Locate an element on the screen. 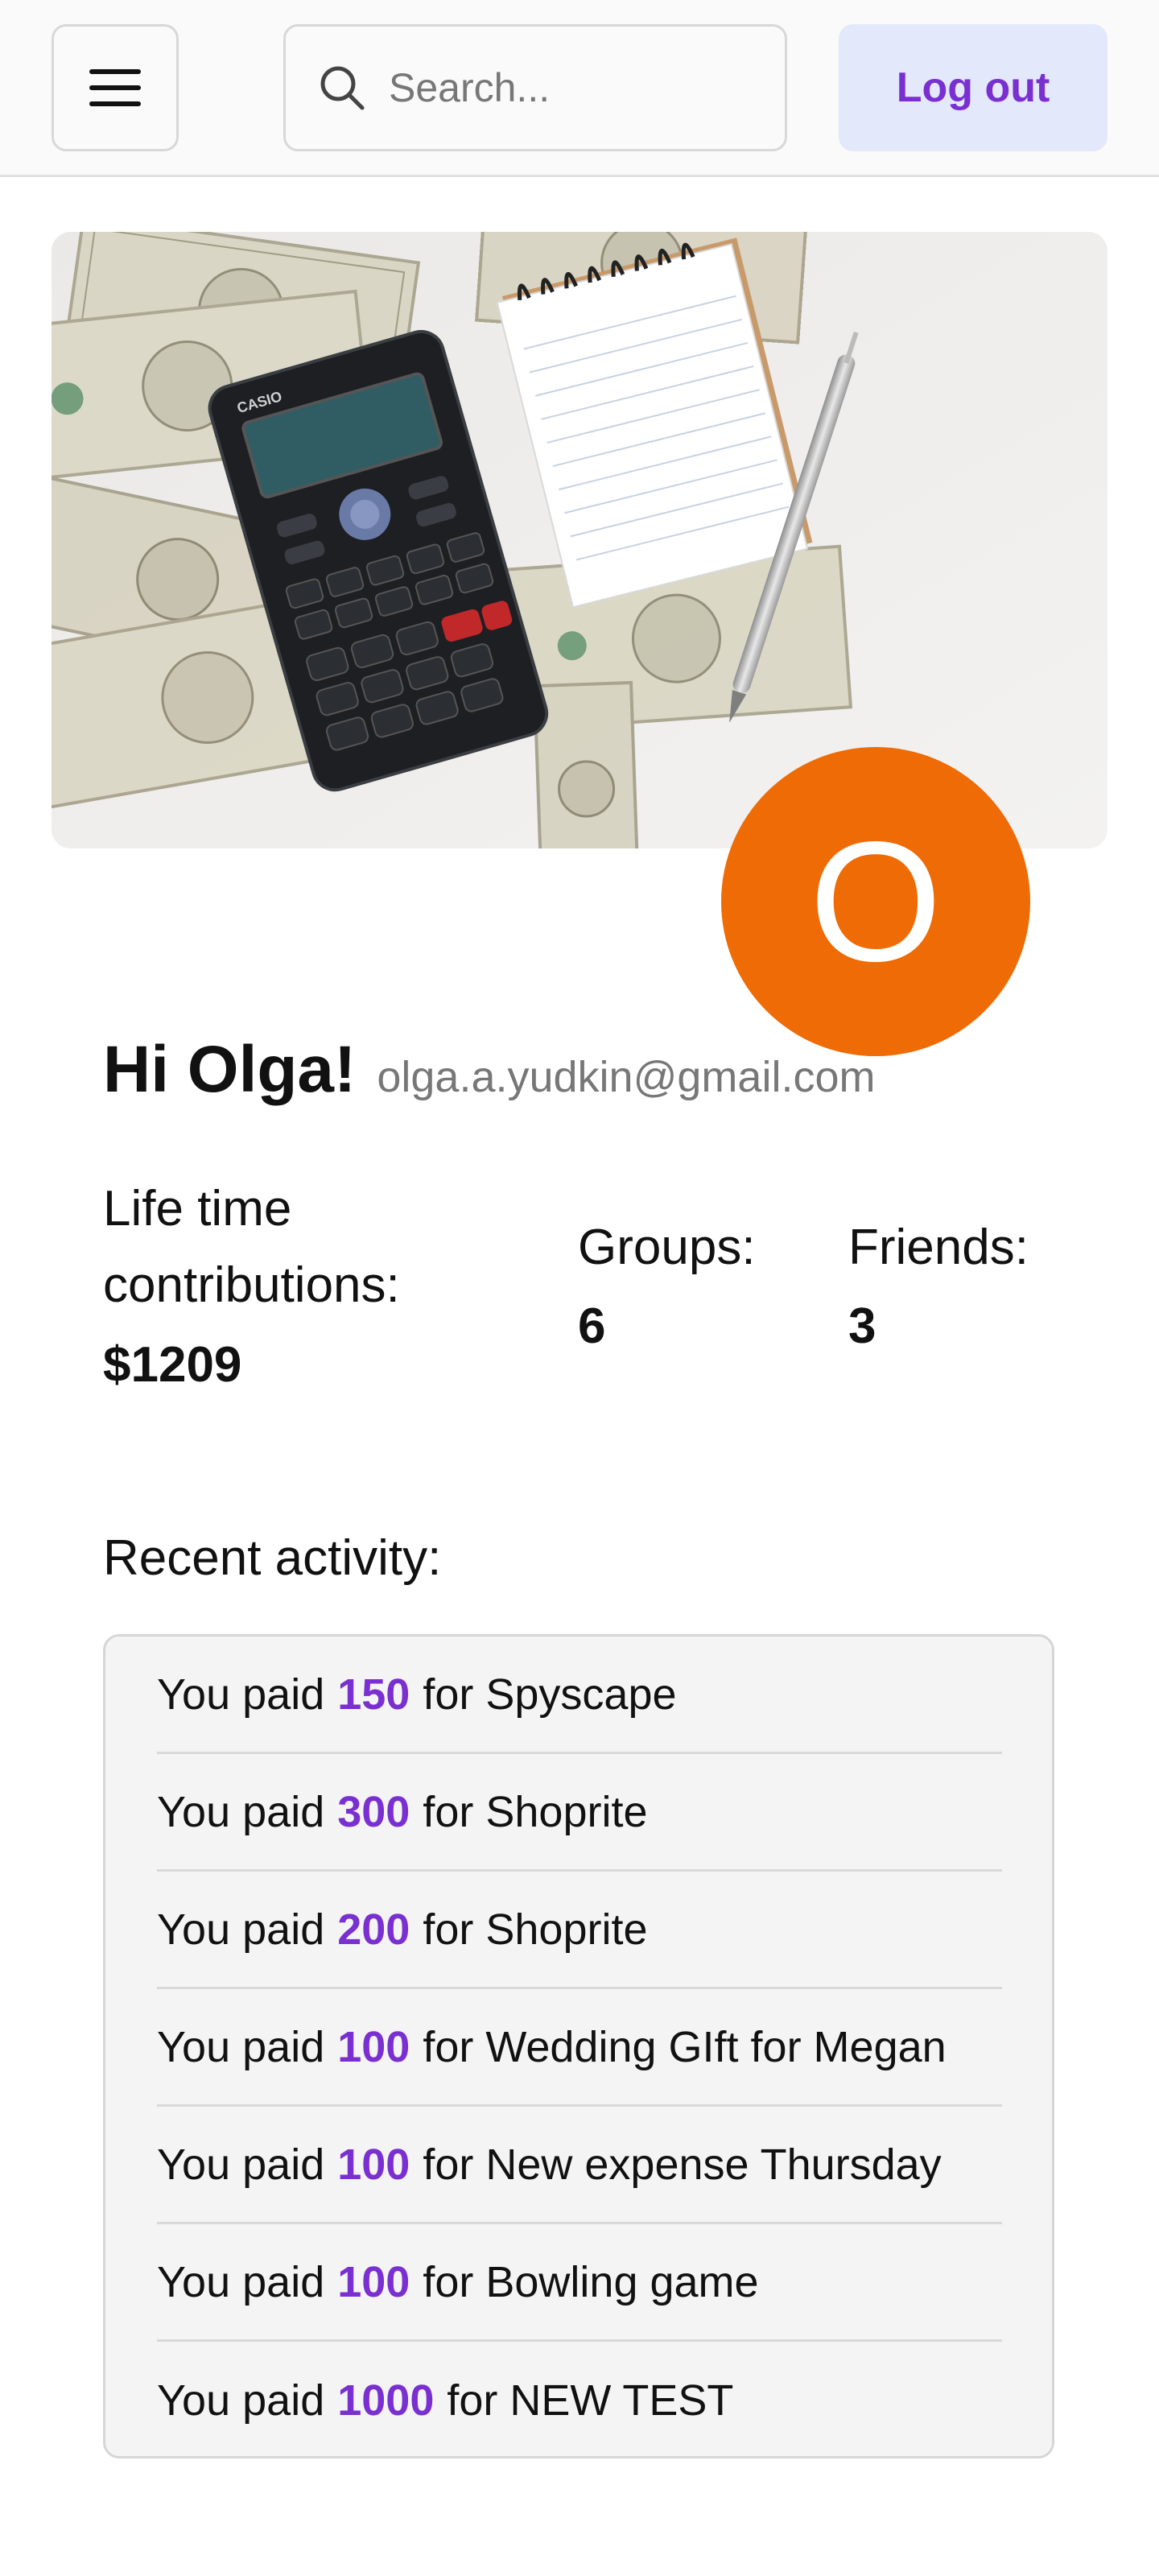 The image size is (1159, 2576). top-bar: Log out is located at coordinates (579, 88).